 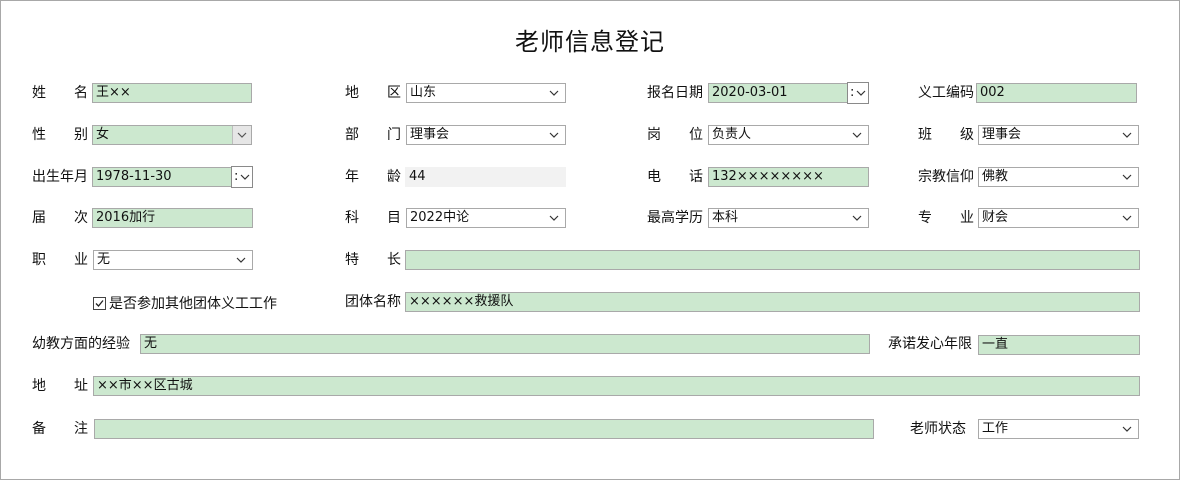 I want to click on position-label: 岗位, so click(x=675, y=135).